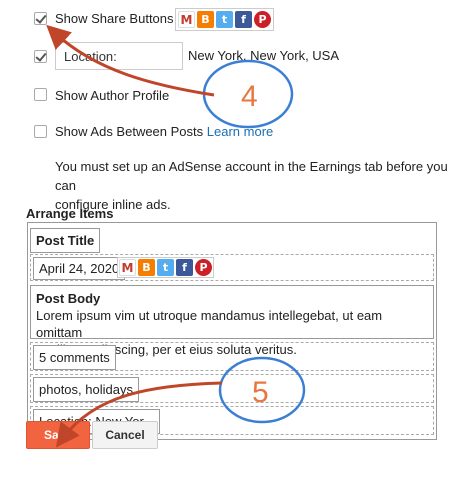 The width and height of the screenshot is (474, 491). Describe the element at coordinates (232, 267) in the screenshot. I see `date-share-row: April 24, 2020 M B t f P` at that location.